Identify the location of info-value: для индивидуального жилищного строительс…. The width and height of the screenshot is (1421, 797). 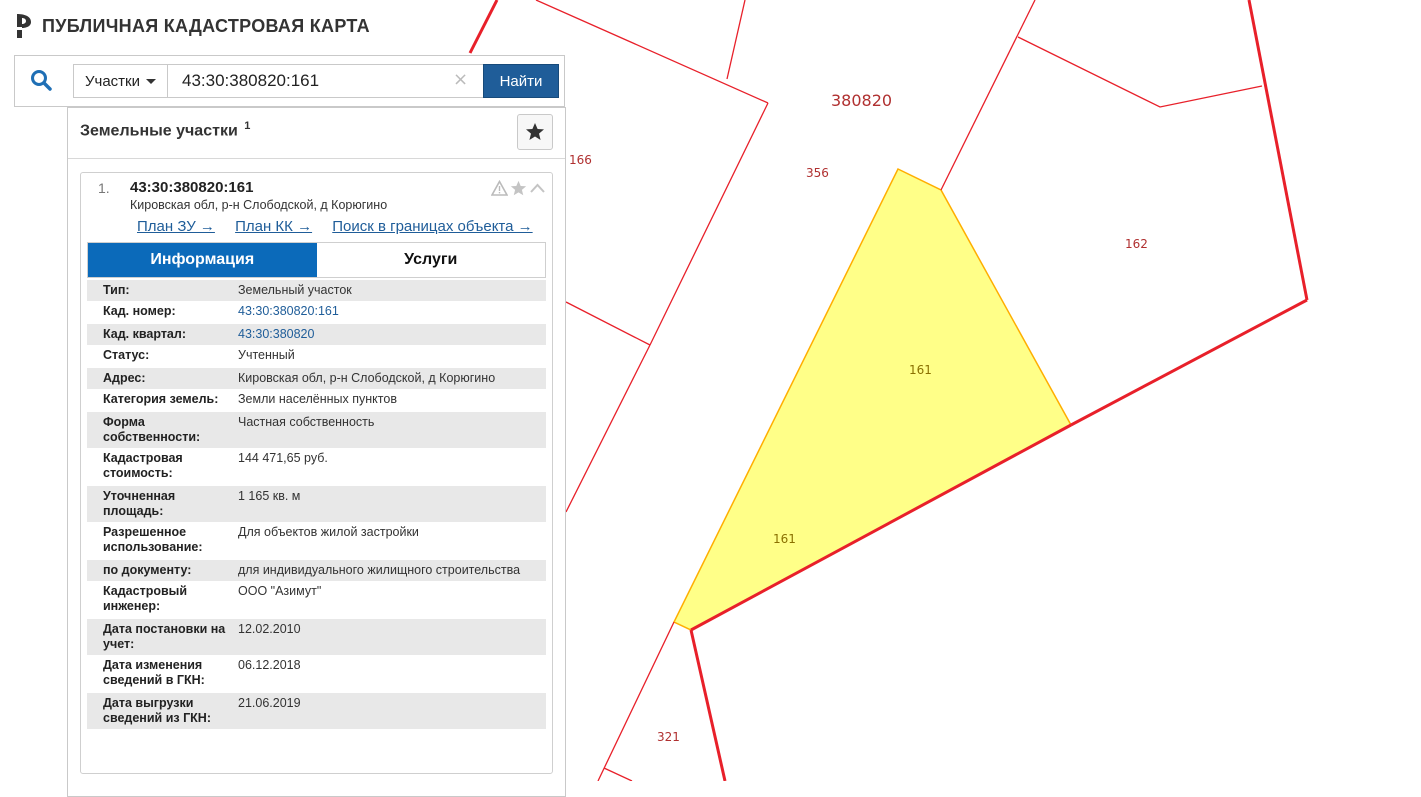
(379, 570).